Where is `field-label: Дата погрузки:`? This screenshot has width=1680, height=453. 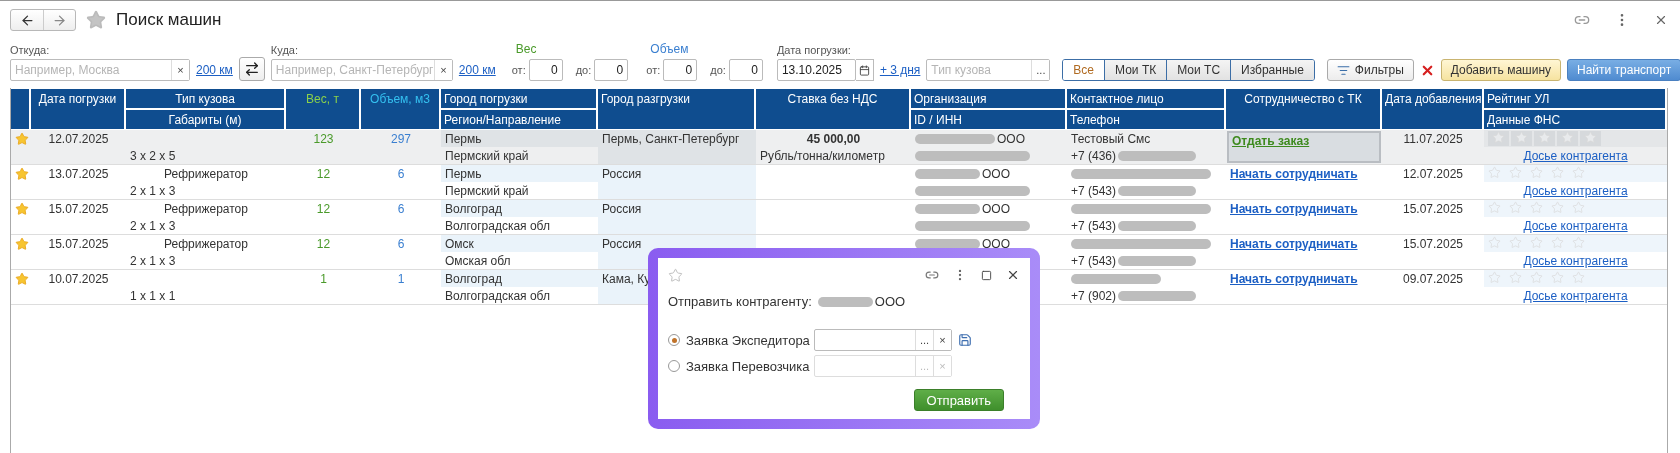
field-label: Дата погрузки: is located at coordinates (814, 50).